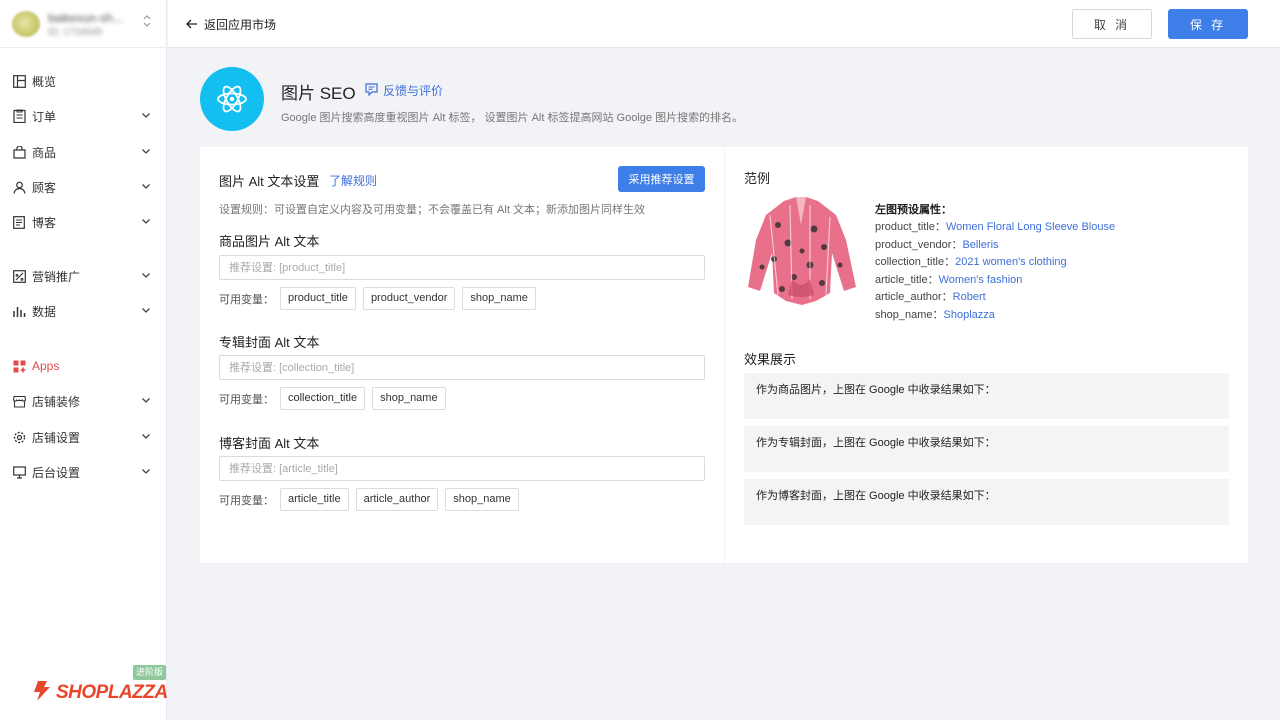 Image resolution: width=1280 pixels, height=720 pixels. Describe the element at coordinates (44, 116) in the screenshot. I see `nav-item-label: 订单` at that location.